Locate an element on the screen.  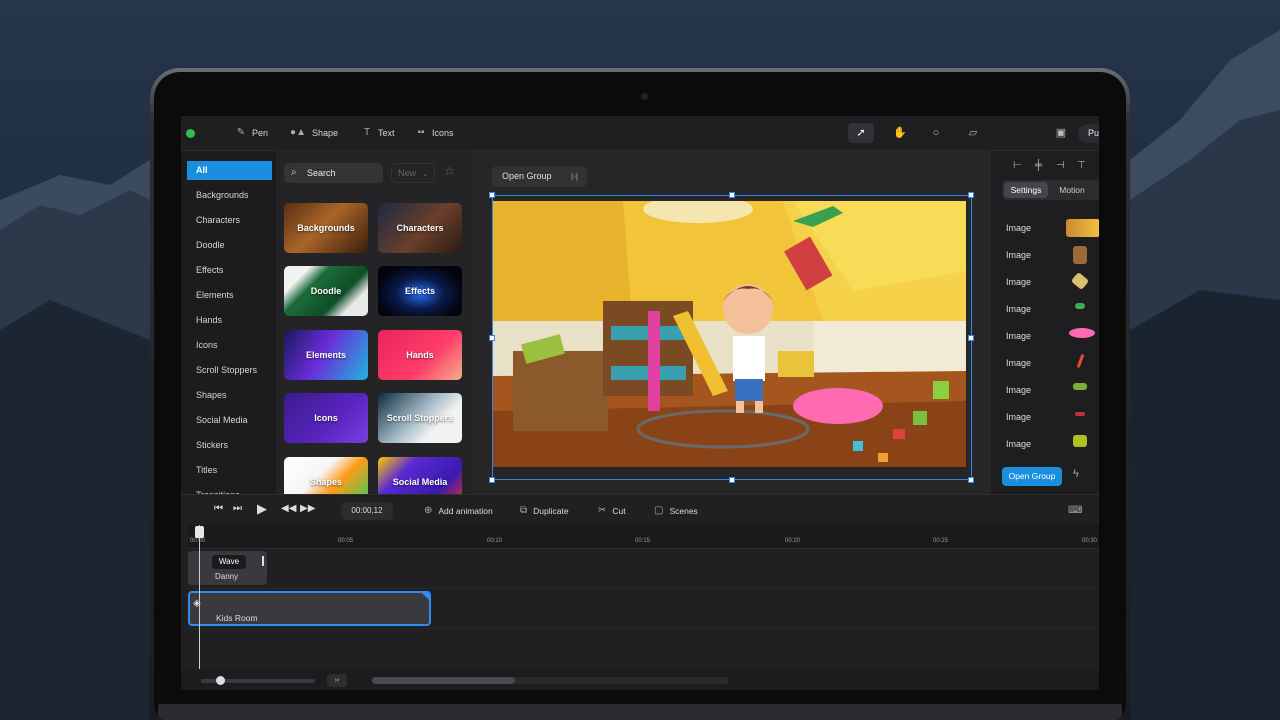
animation-marker is located at coordinates (263, 561).